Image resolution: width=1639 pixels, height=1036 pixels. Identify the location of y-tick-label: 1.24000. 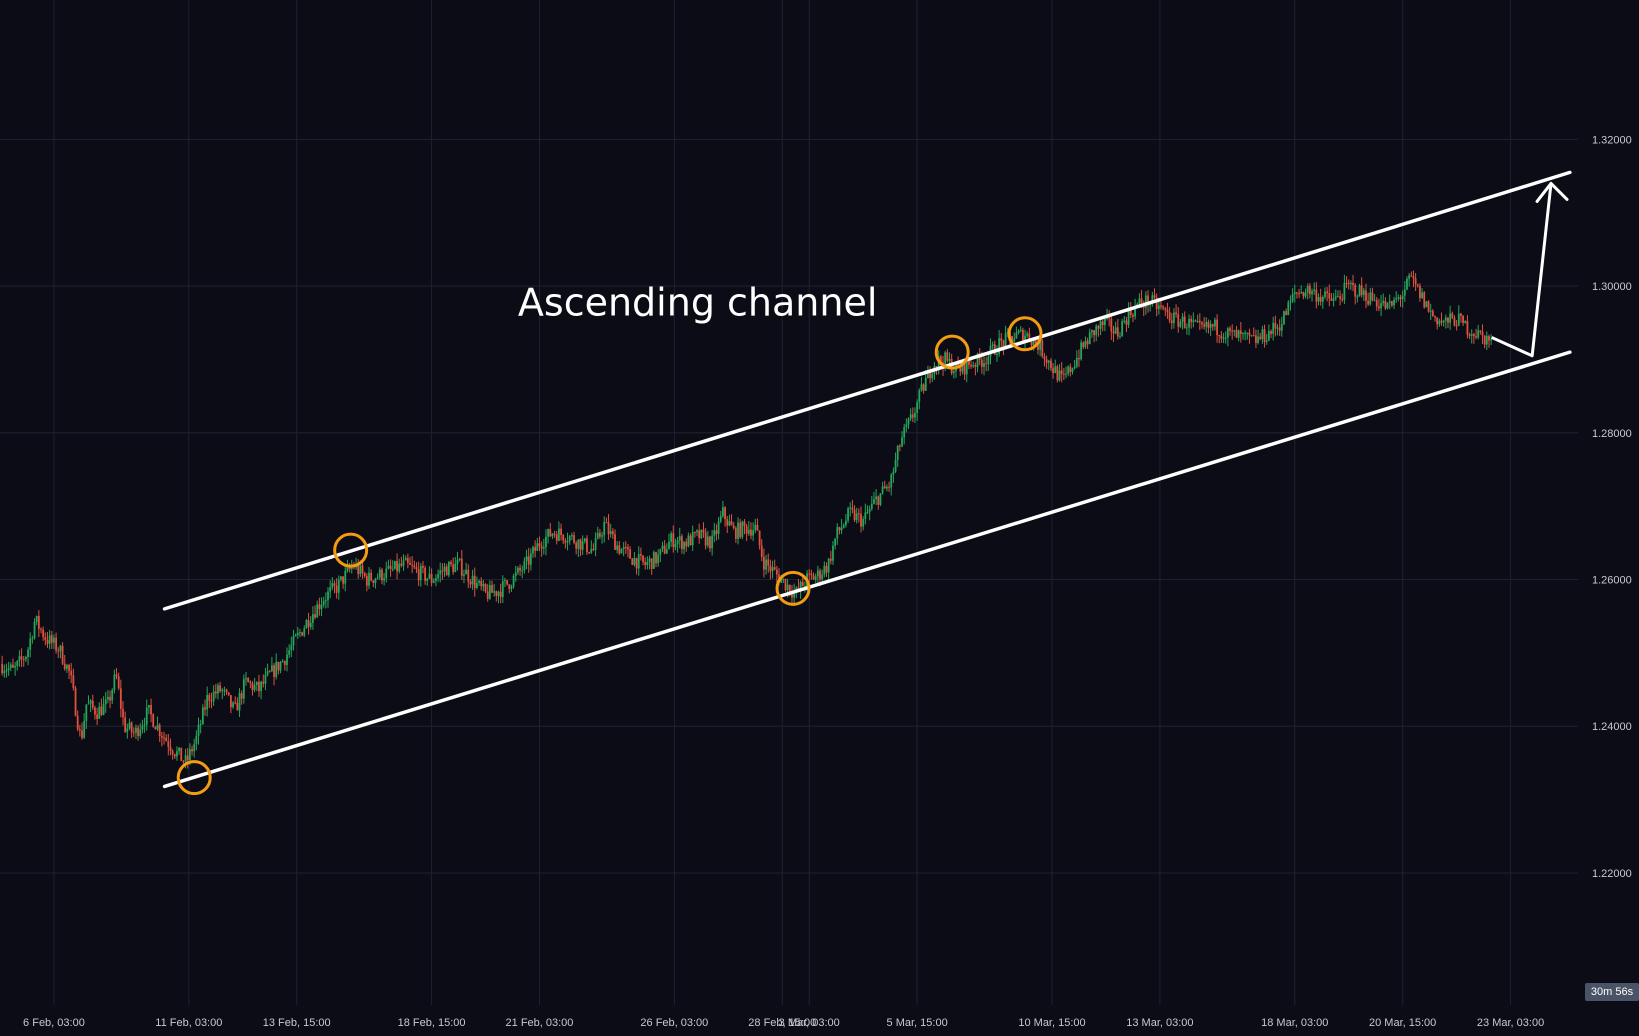
(1612, 727).